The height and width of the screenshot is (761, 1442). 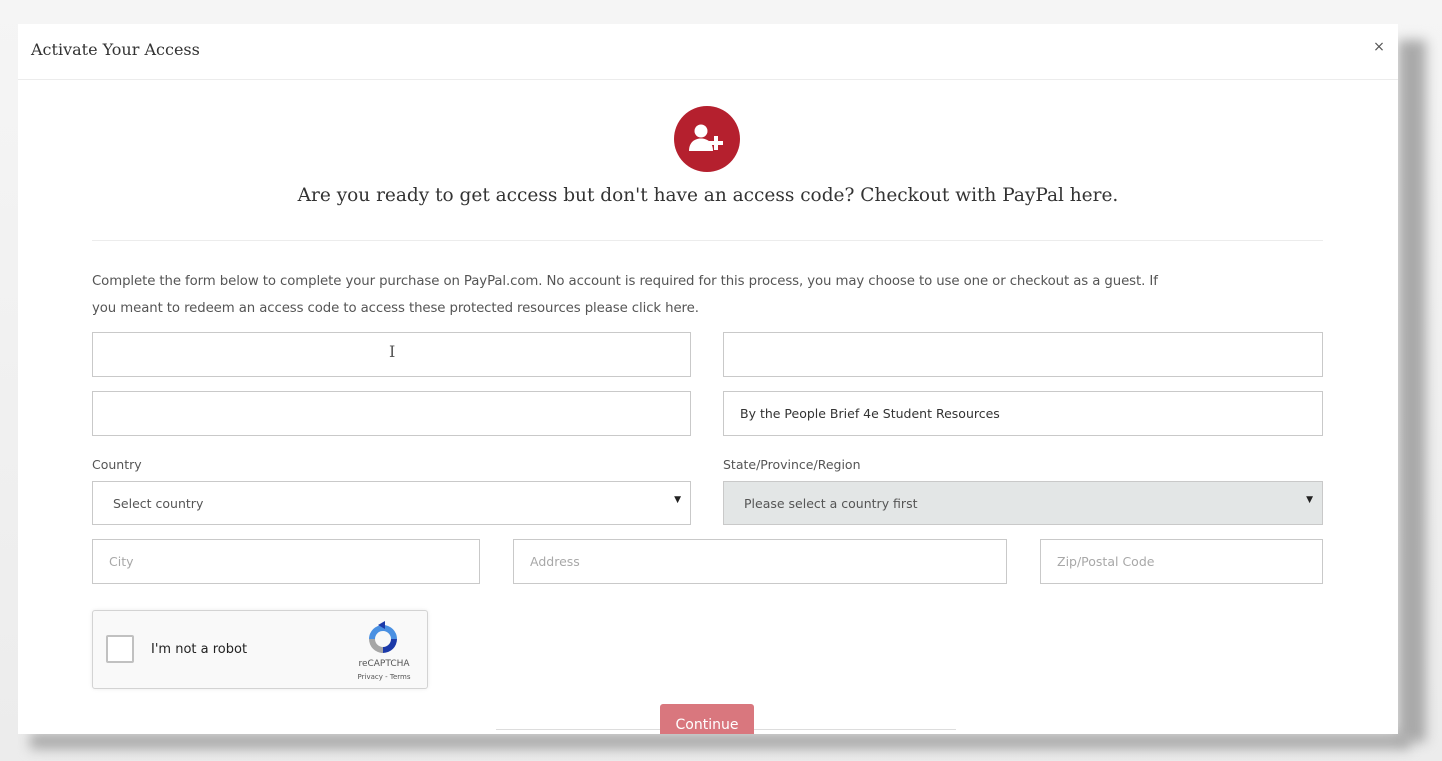 I want to click on divider, so click(x=707, y=240).